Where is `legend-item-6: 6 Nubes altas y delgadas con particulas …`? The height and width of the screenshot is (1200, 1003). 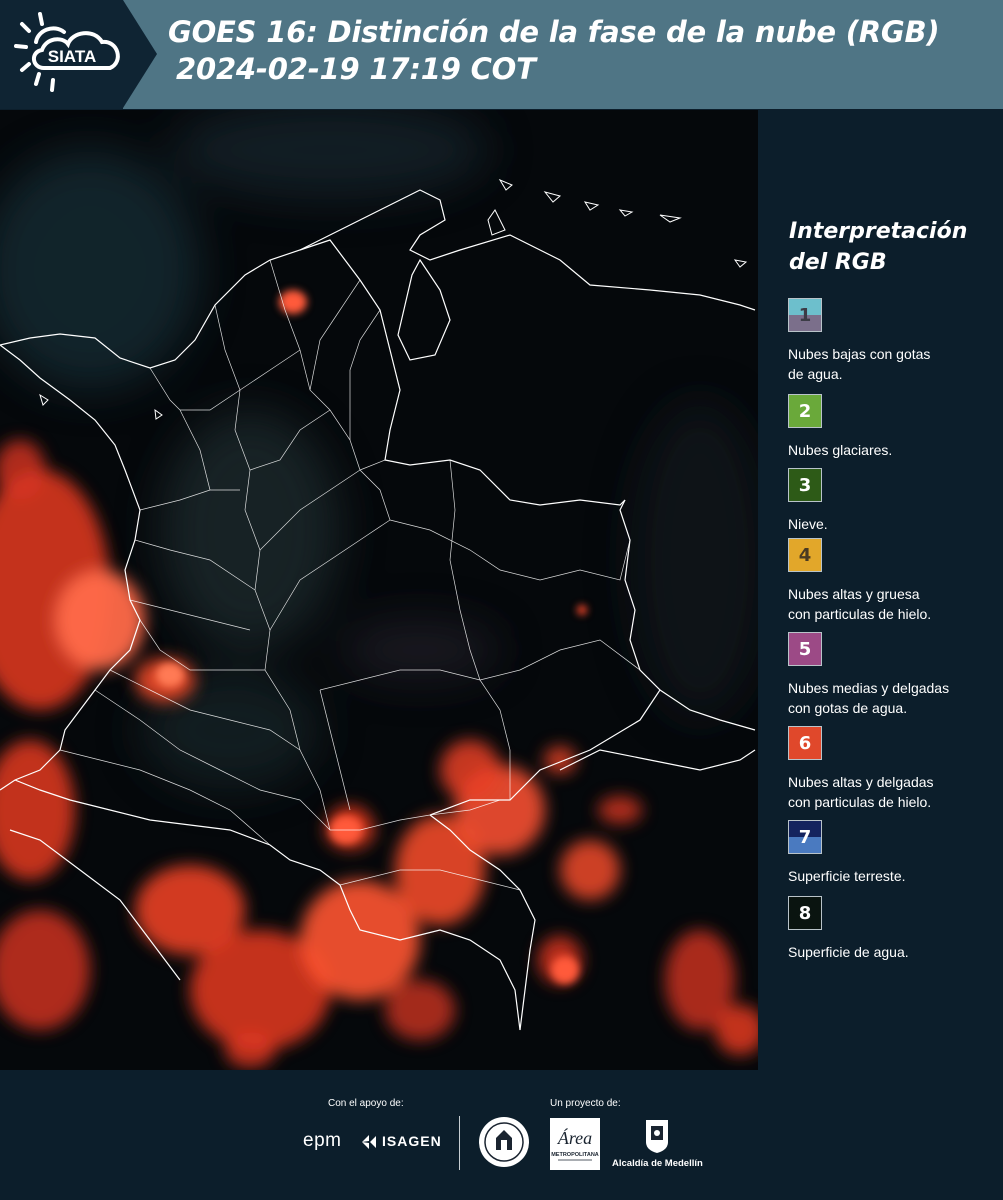 legend-item-6: 6 Nubes altas y delgadas con particulas … is located at coordinates (893, 769).